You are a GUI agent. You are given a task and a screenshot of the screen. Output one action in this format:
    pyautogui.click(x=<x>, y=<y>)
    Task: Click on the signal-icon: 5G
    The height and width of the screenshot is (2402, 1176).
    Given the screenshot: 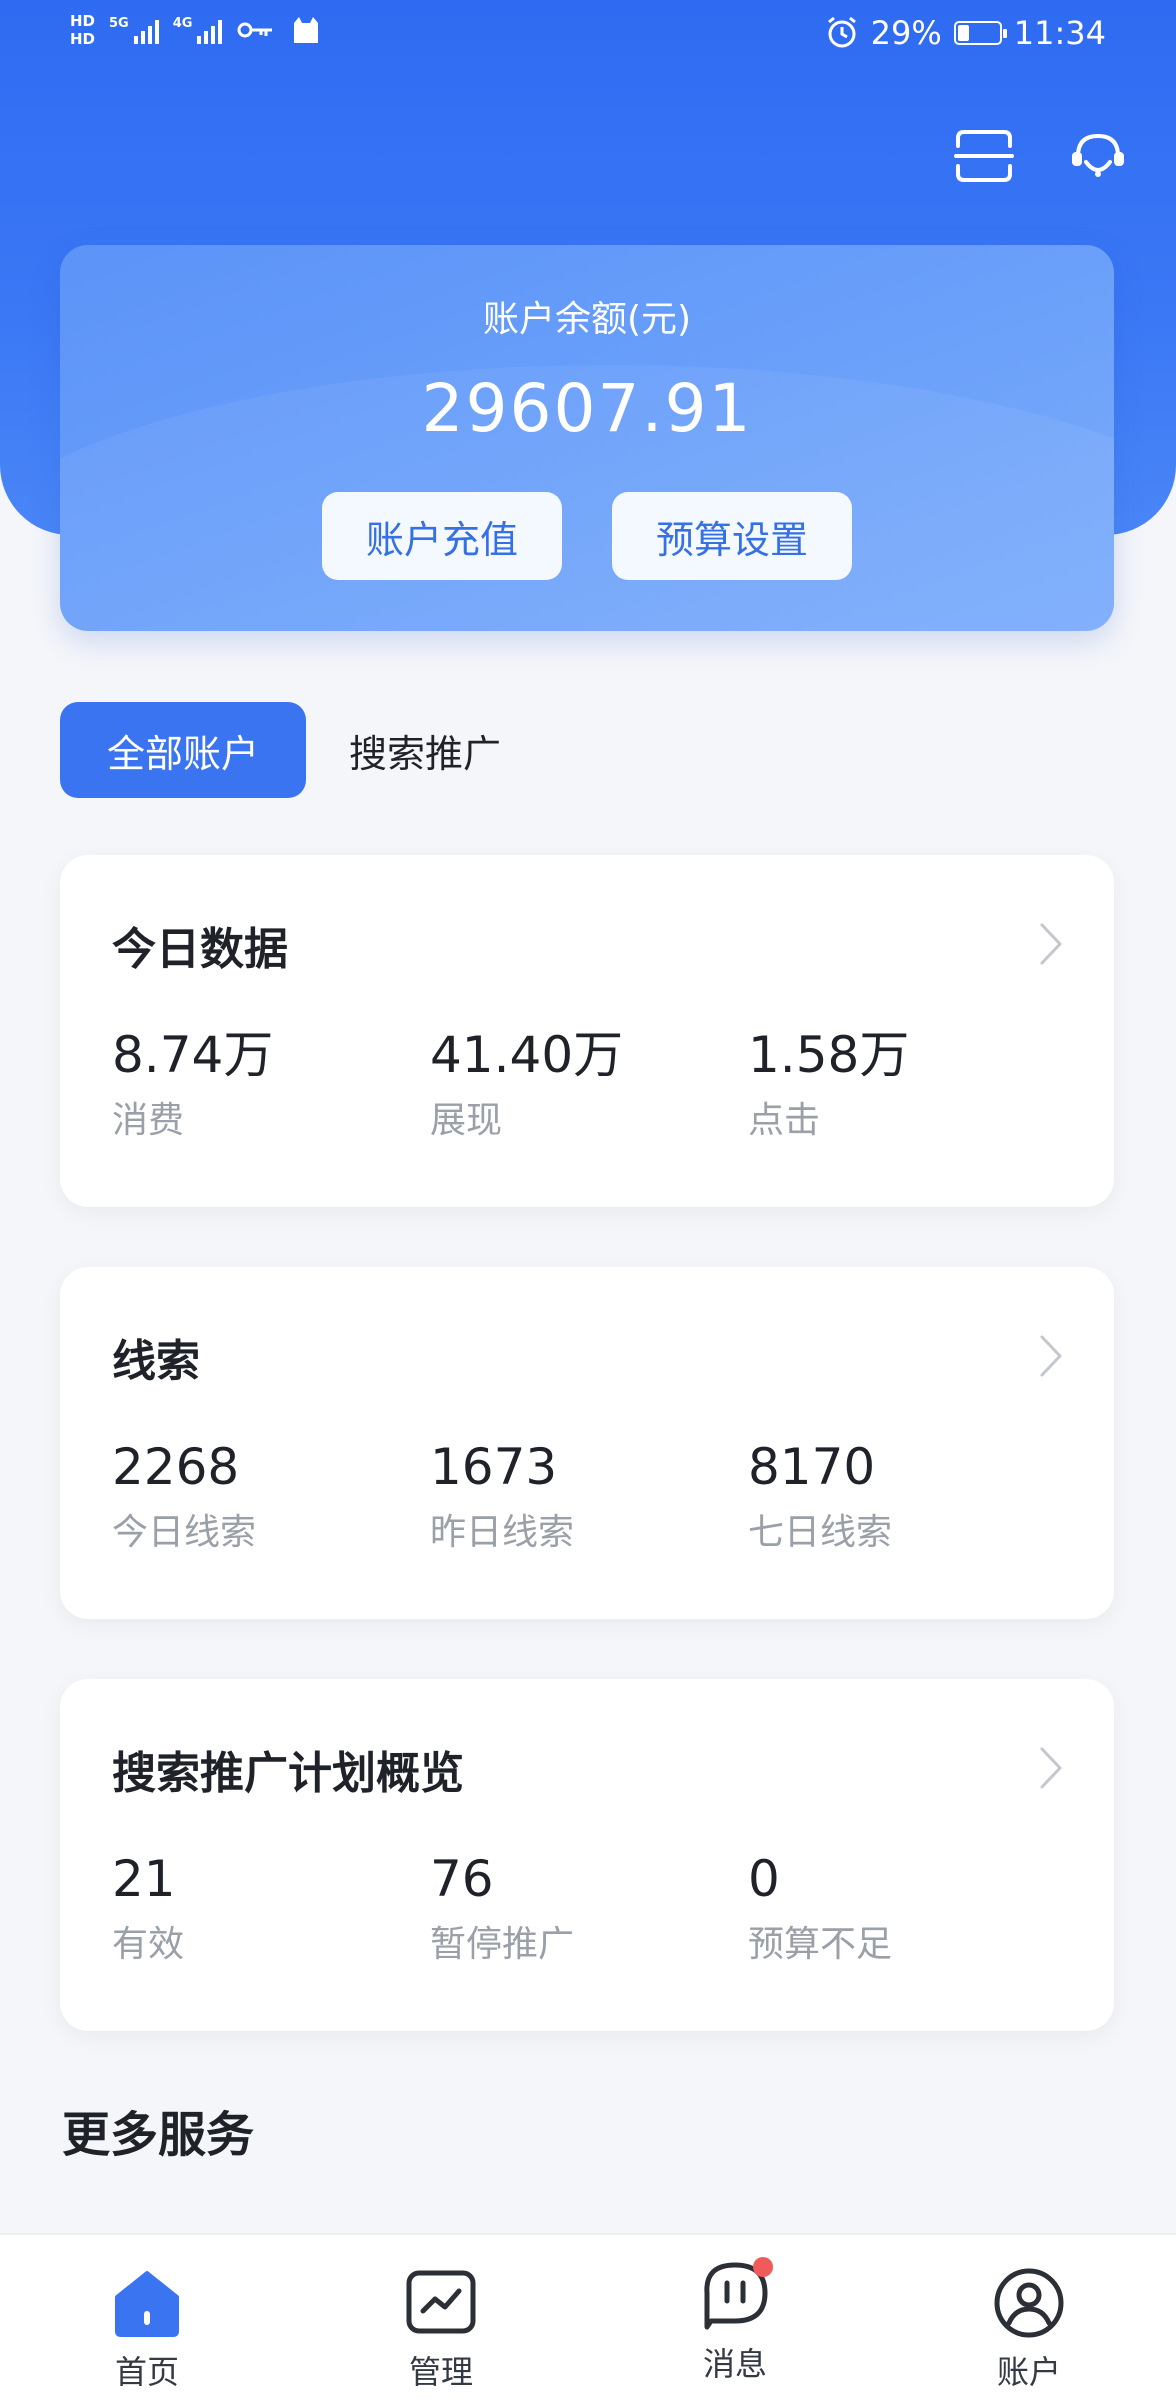 What is the action you would take?
    pyautogui.click(x=134, y=30)
    